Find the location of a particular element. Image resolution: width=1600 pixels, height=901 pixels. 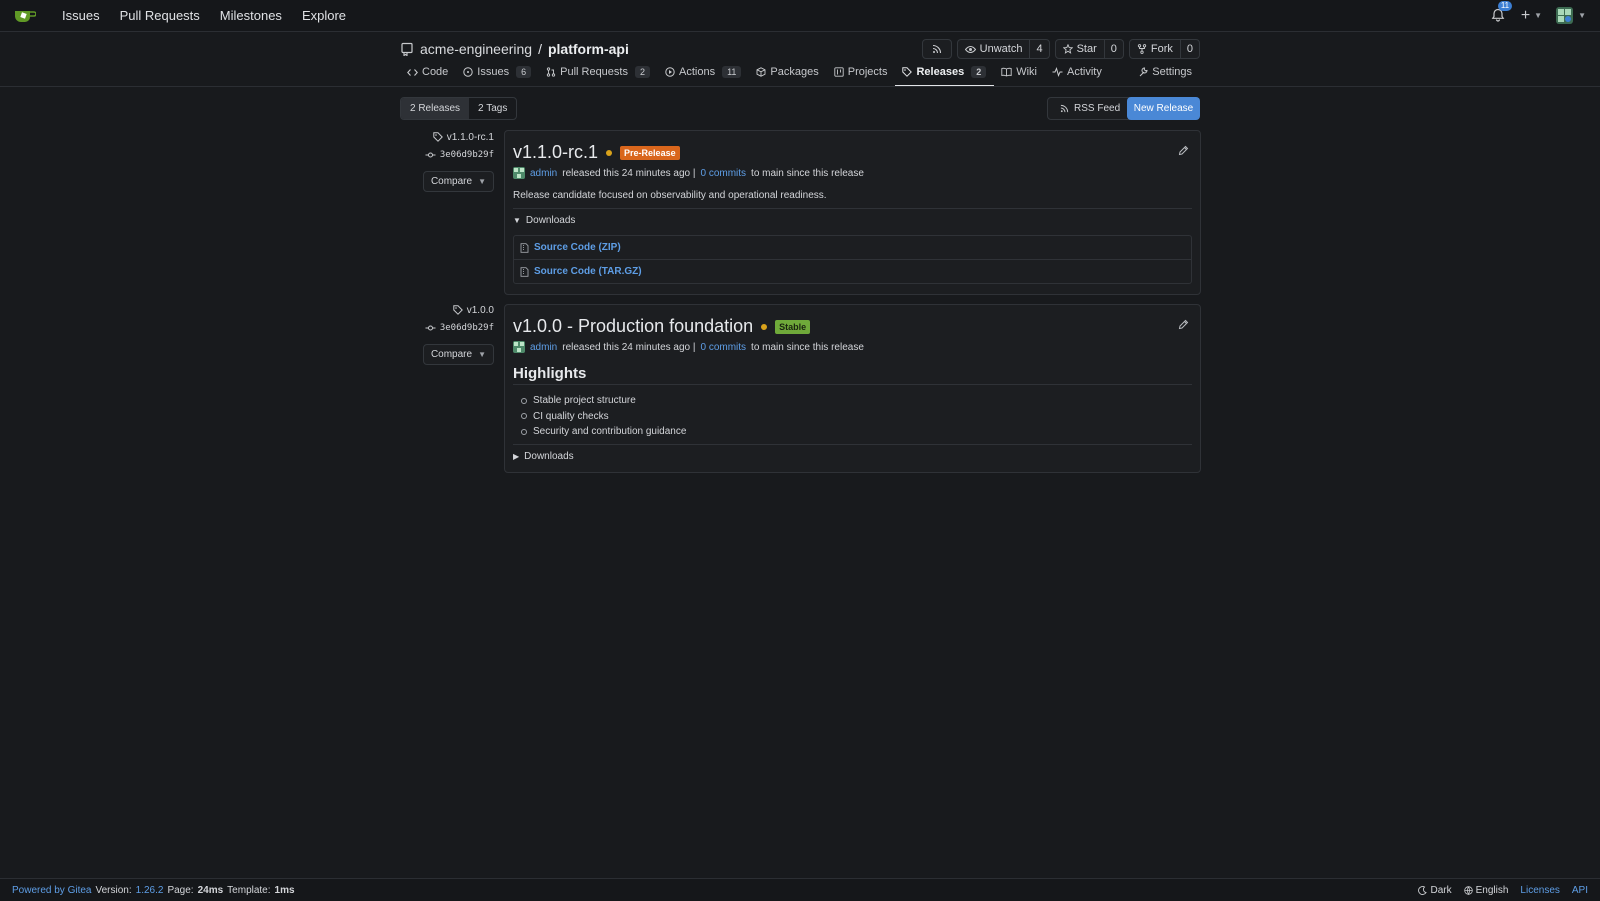

released-time-text: released this 24 minutes ago | is located at coordinates (629, 173).